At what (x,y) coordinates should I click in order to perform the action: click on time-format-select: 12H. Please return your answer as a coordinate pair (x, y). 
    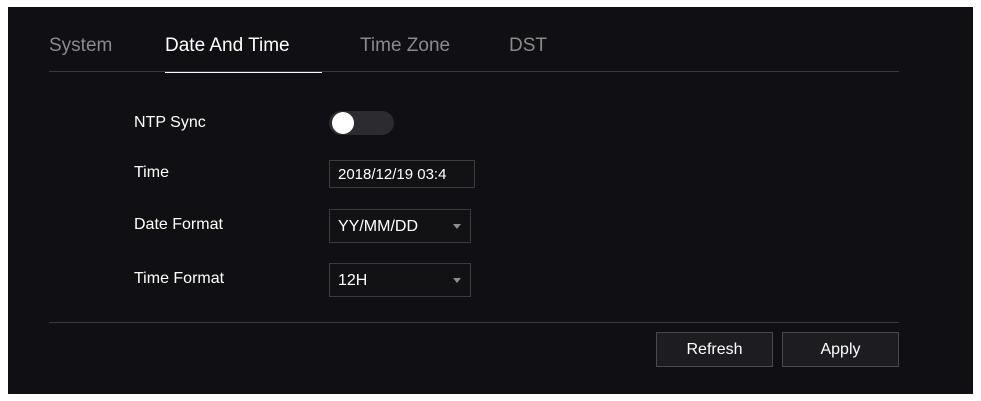
    Looking at the image, I should click on (400, 280).